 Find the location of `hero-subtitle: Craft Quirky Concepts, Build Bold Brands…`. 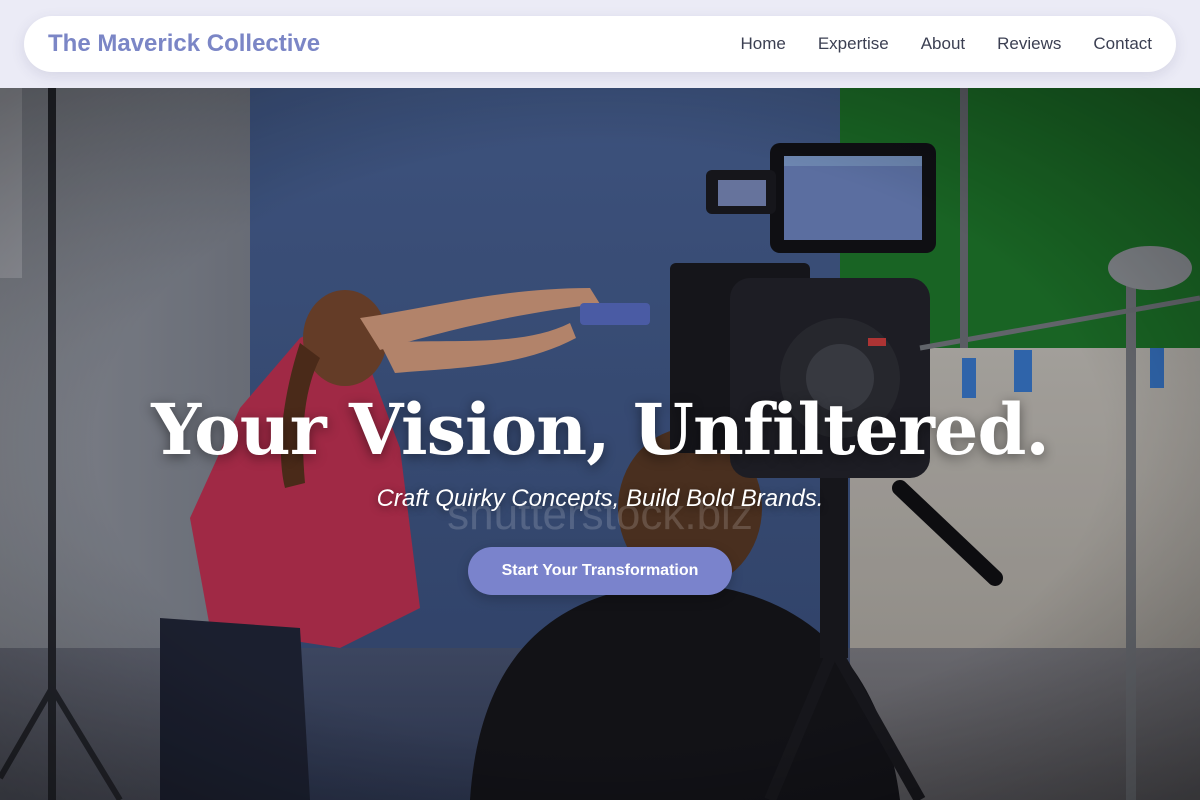

hero-subtitle: Craft Quirky Concepts, Build Bold Brands… is located at coordinates (600, 498).